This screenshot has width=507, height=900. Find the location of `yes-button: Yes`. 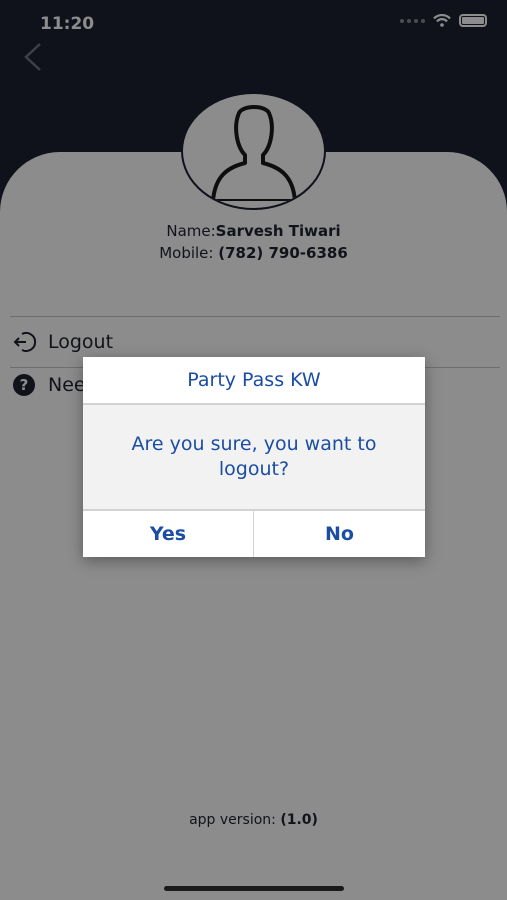

yes-button: Yes is located at coordinates (168, 533).